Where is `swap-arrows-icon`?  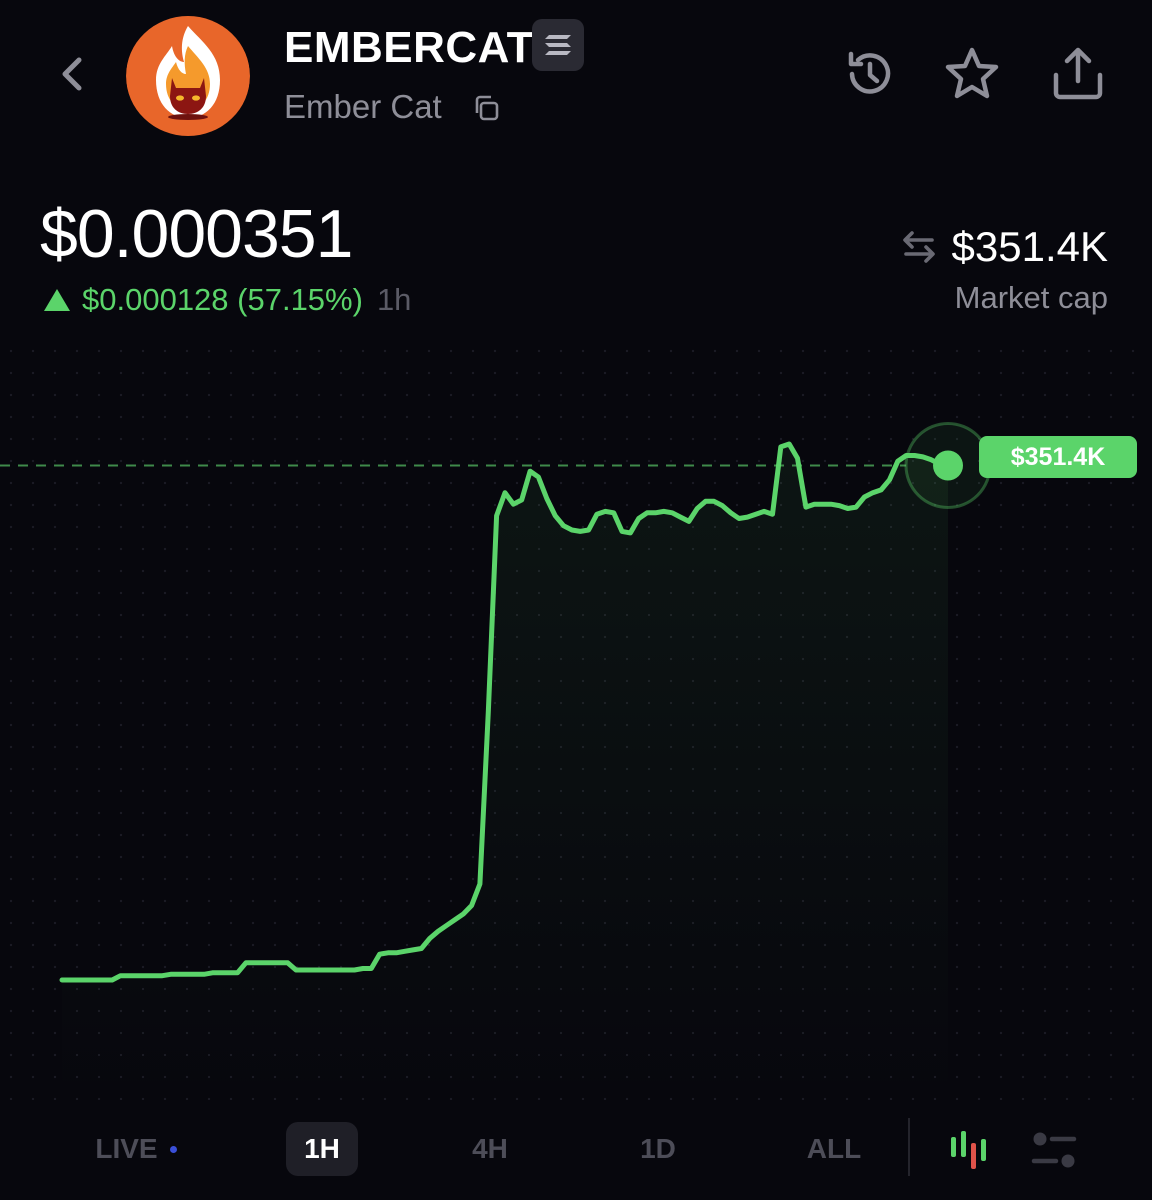 swap-arrows-icon is located at coordinates (918, 247).